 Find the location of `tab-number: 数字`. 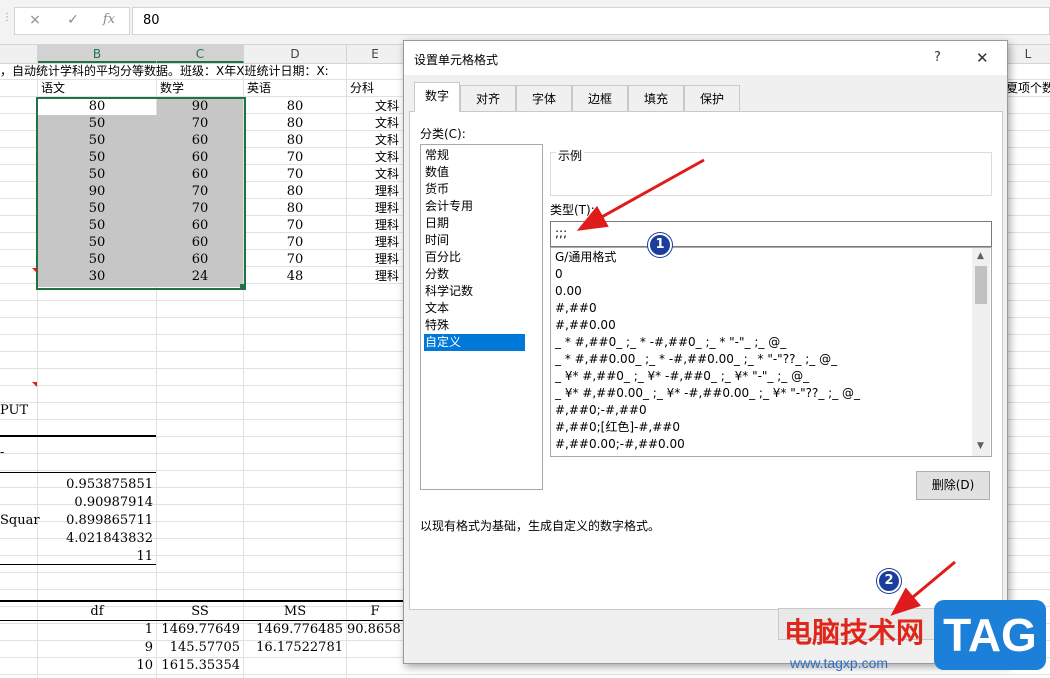

tab-number: 数字 is located at coordinates (437, 97).